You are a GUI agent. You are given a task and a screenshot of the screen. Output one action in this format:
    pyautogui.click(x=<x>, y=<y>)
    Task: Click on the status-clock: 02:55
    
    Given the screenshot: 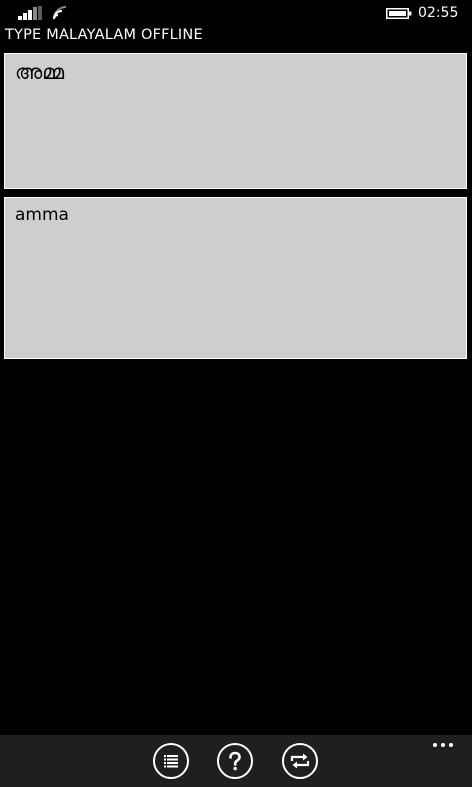 What is the action you would take?
    pyautogui.click(x=438, y=13)
    